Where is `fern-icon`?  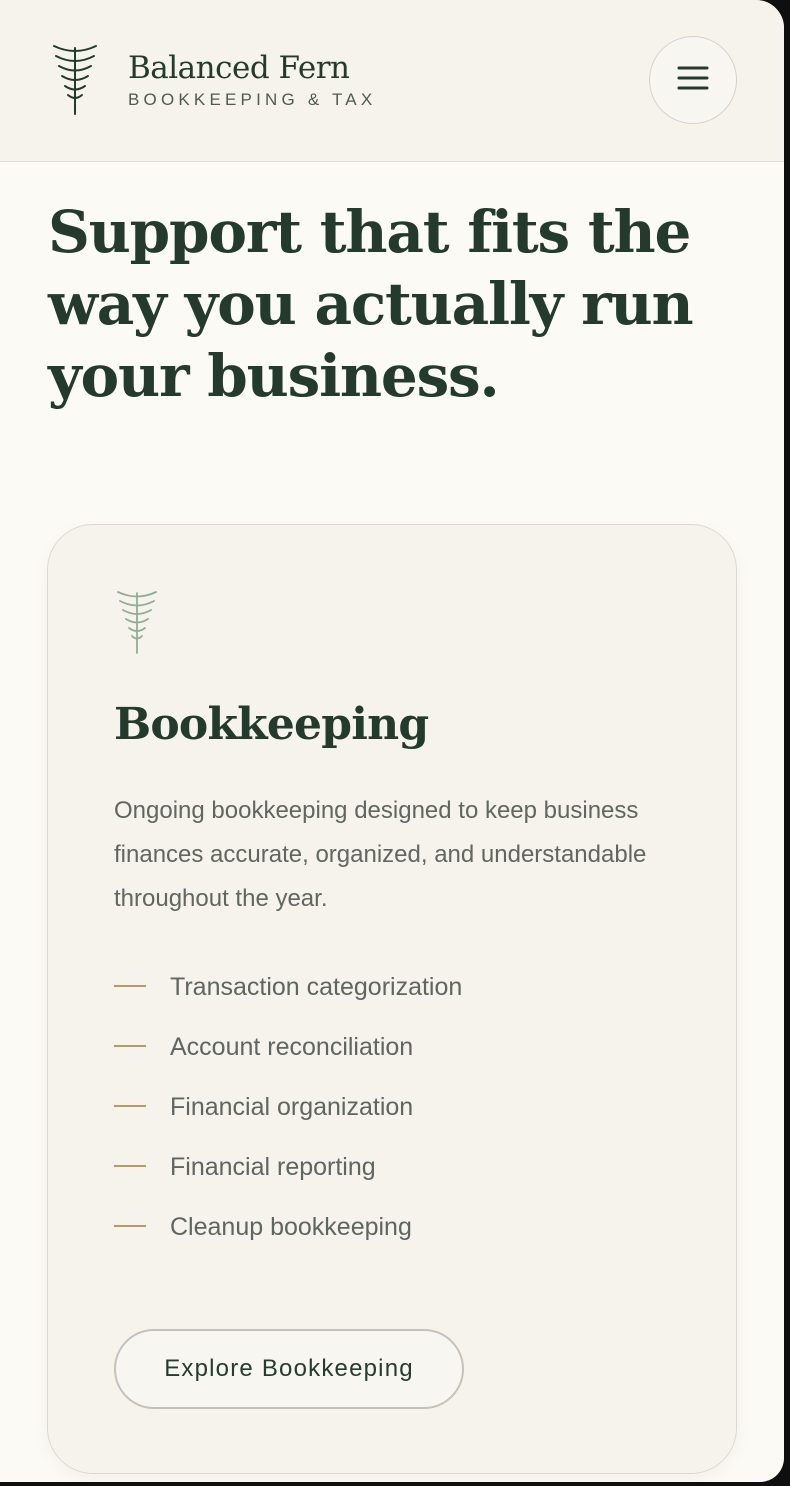
fern-icon is located at coordinates (137, 622).